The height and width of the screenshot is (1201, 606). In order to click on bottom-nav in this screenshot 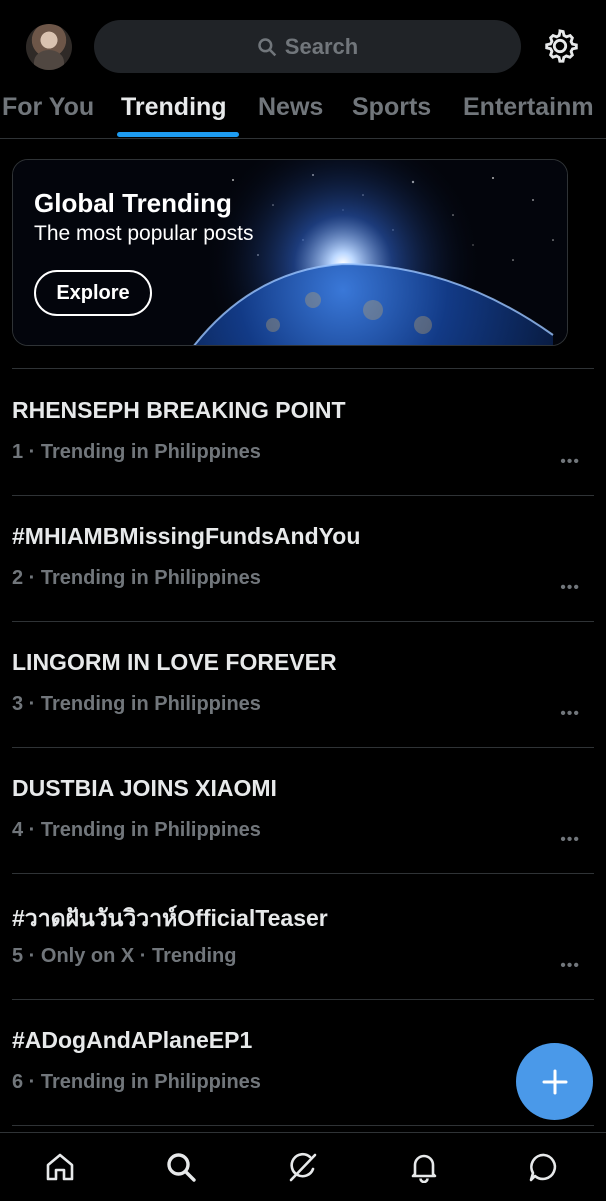, I will do `click(303, 1166)`.